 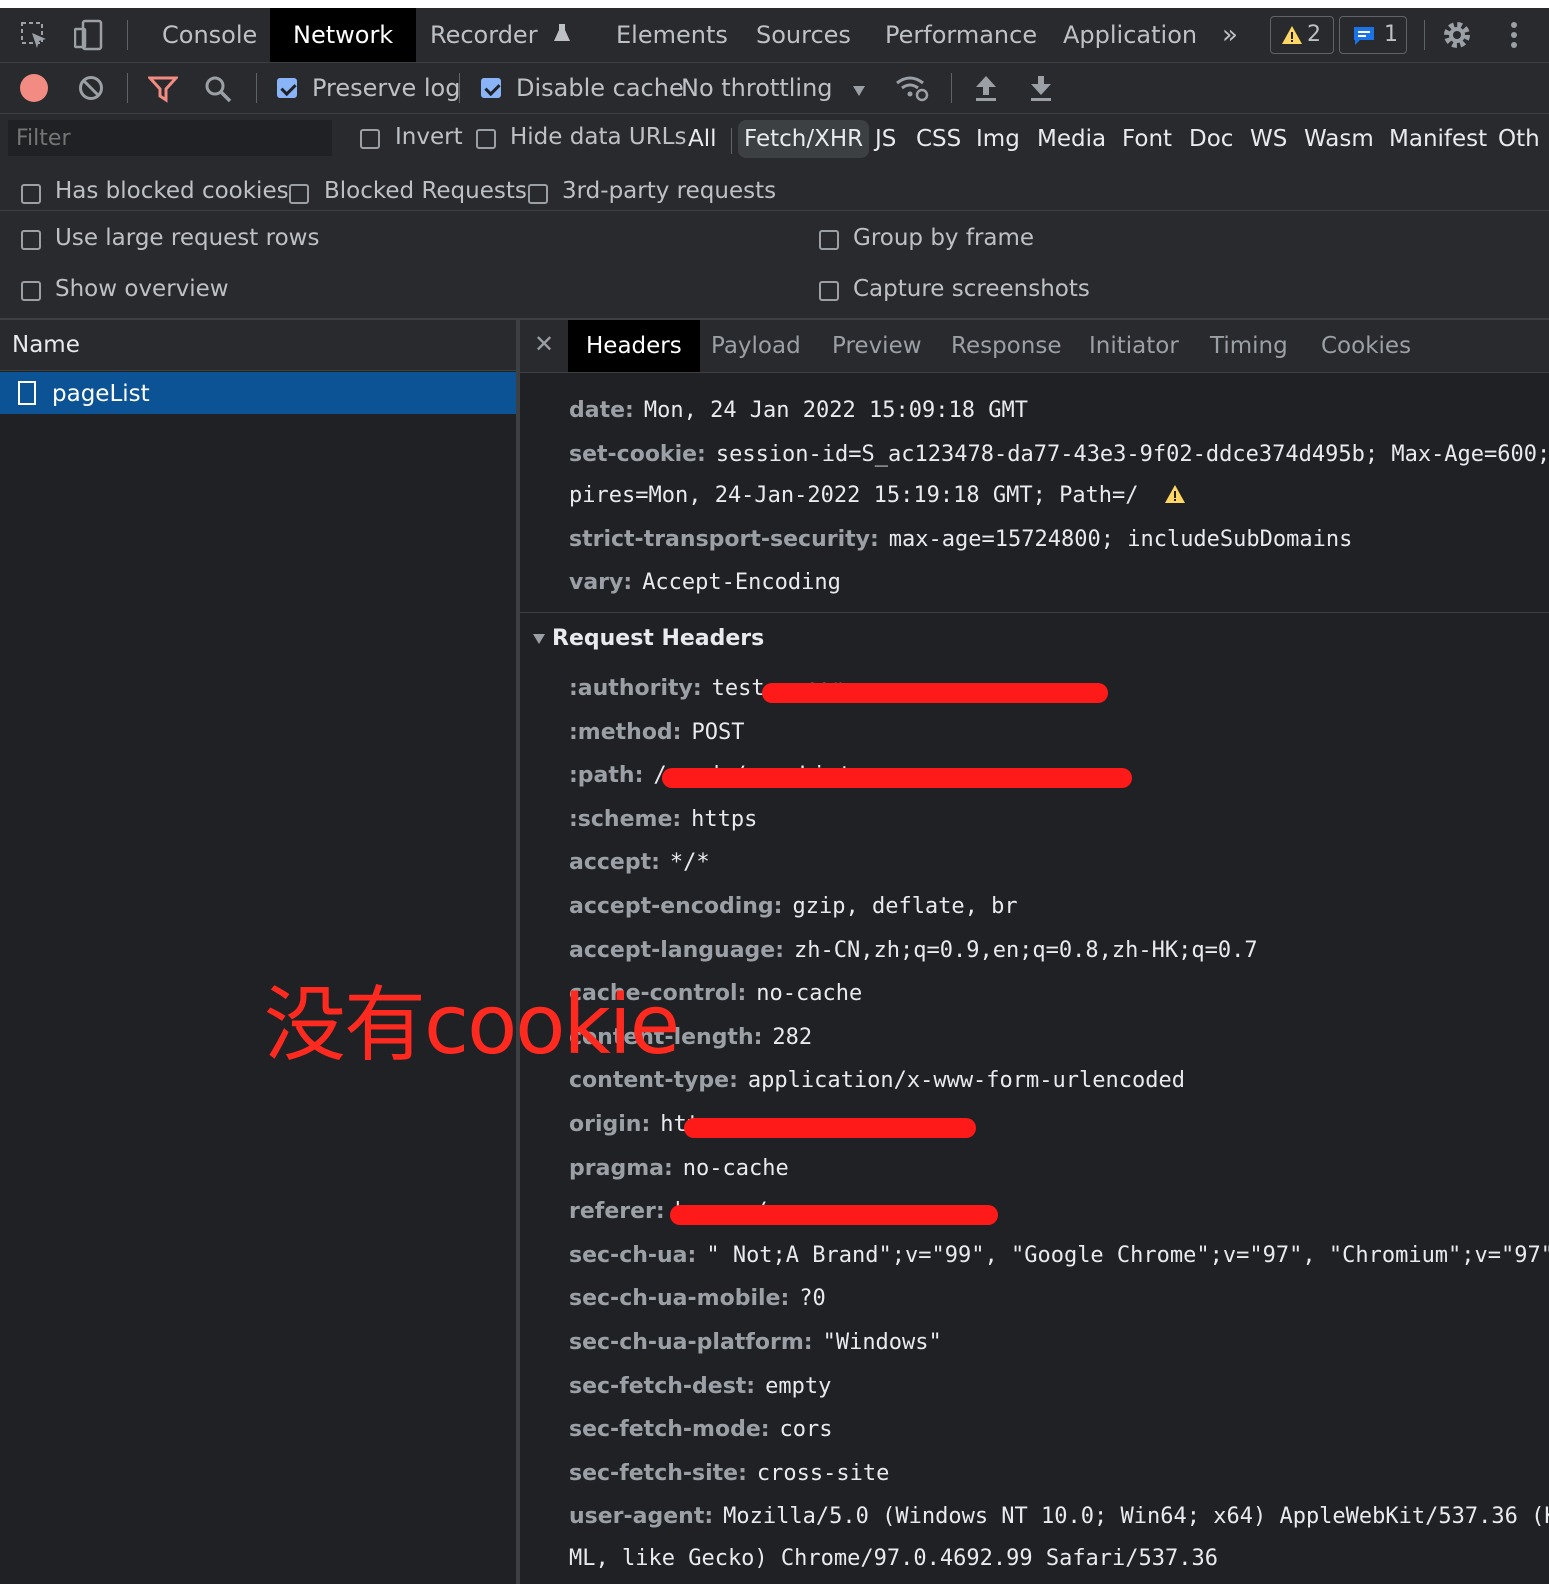 I want to click on close-icon: ✕, so click(x=544, y=344).